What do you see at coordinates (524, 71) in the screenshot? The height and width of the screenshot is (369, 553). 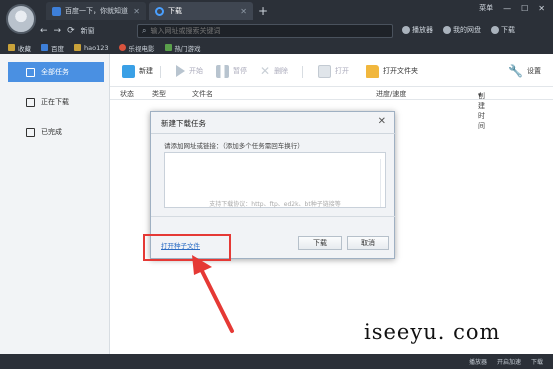 I see `settings-button: 🔧 设置` at bounding box center [524, 71].